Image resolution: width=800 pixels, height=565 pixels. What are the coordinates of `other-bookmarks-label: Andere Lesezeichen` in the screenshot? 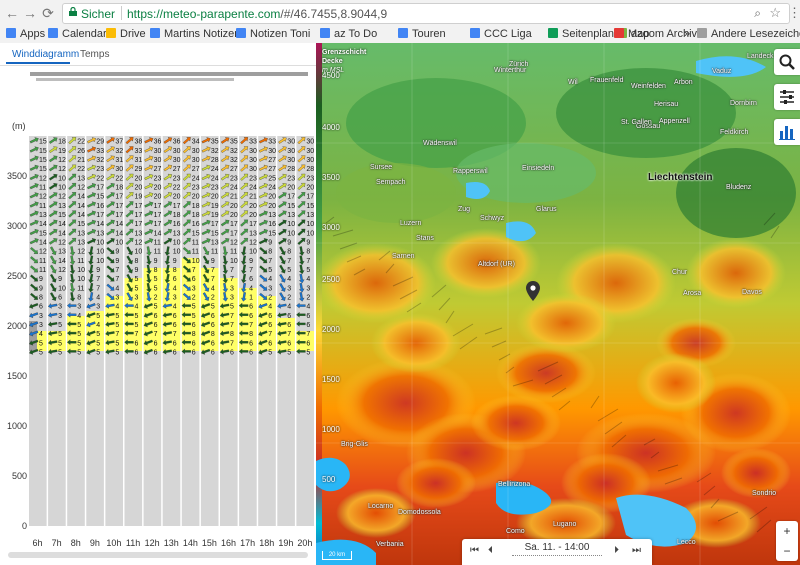 It's located at (755, 34).